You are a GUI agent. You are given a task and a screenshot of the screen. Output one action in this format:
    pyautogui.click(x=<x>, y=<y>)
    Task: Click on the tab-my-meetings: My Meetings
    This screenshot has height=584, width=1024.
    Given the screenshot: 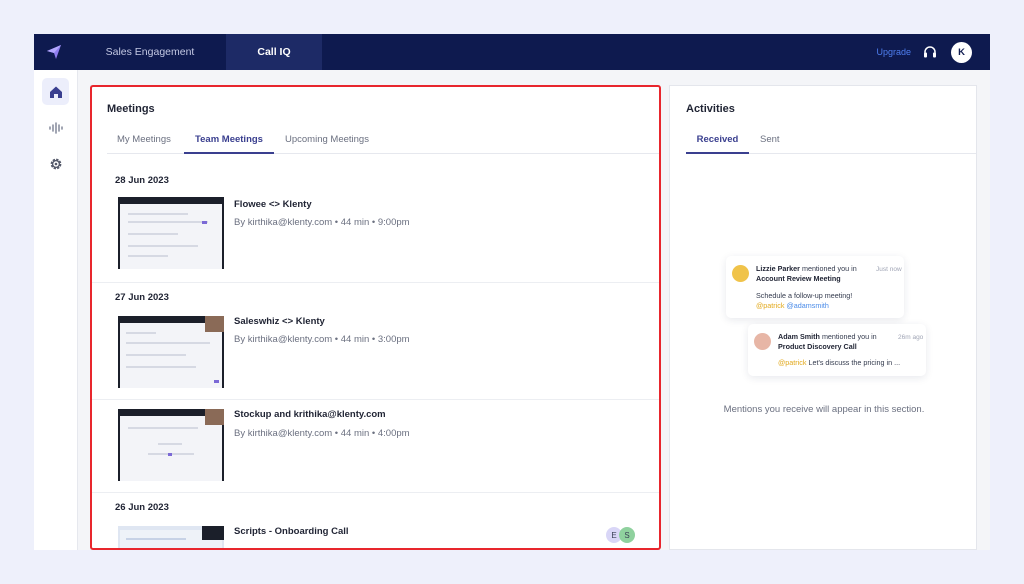 What is the action you would take?
    pyautogui.click(x=147, y=140)
    